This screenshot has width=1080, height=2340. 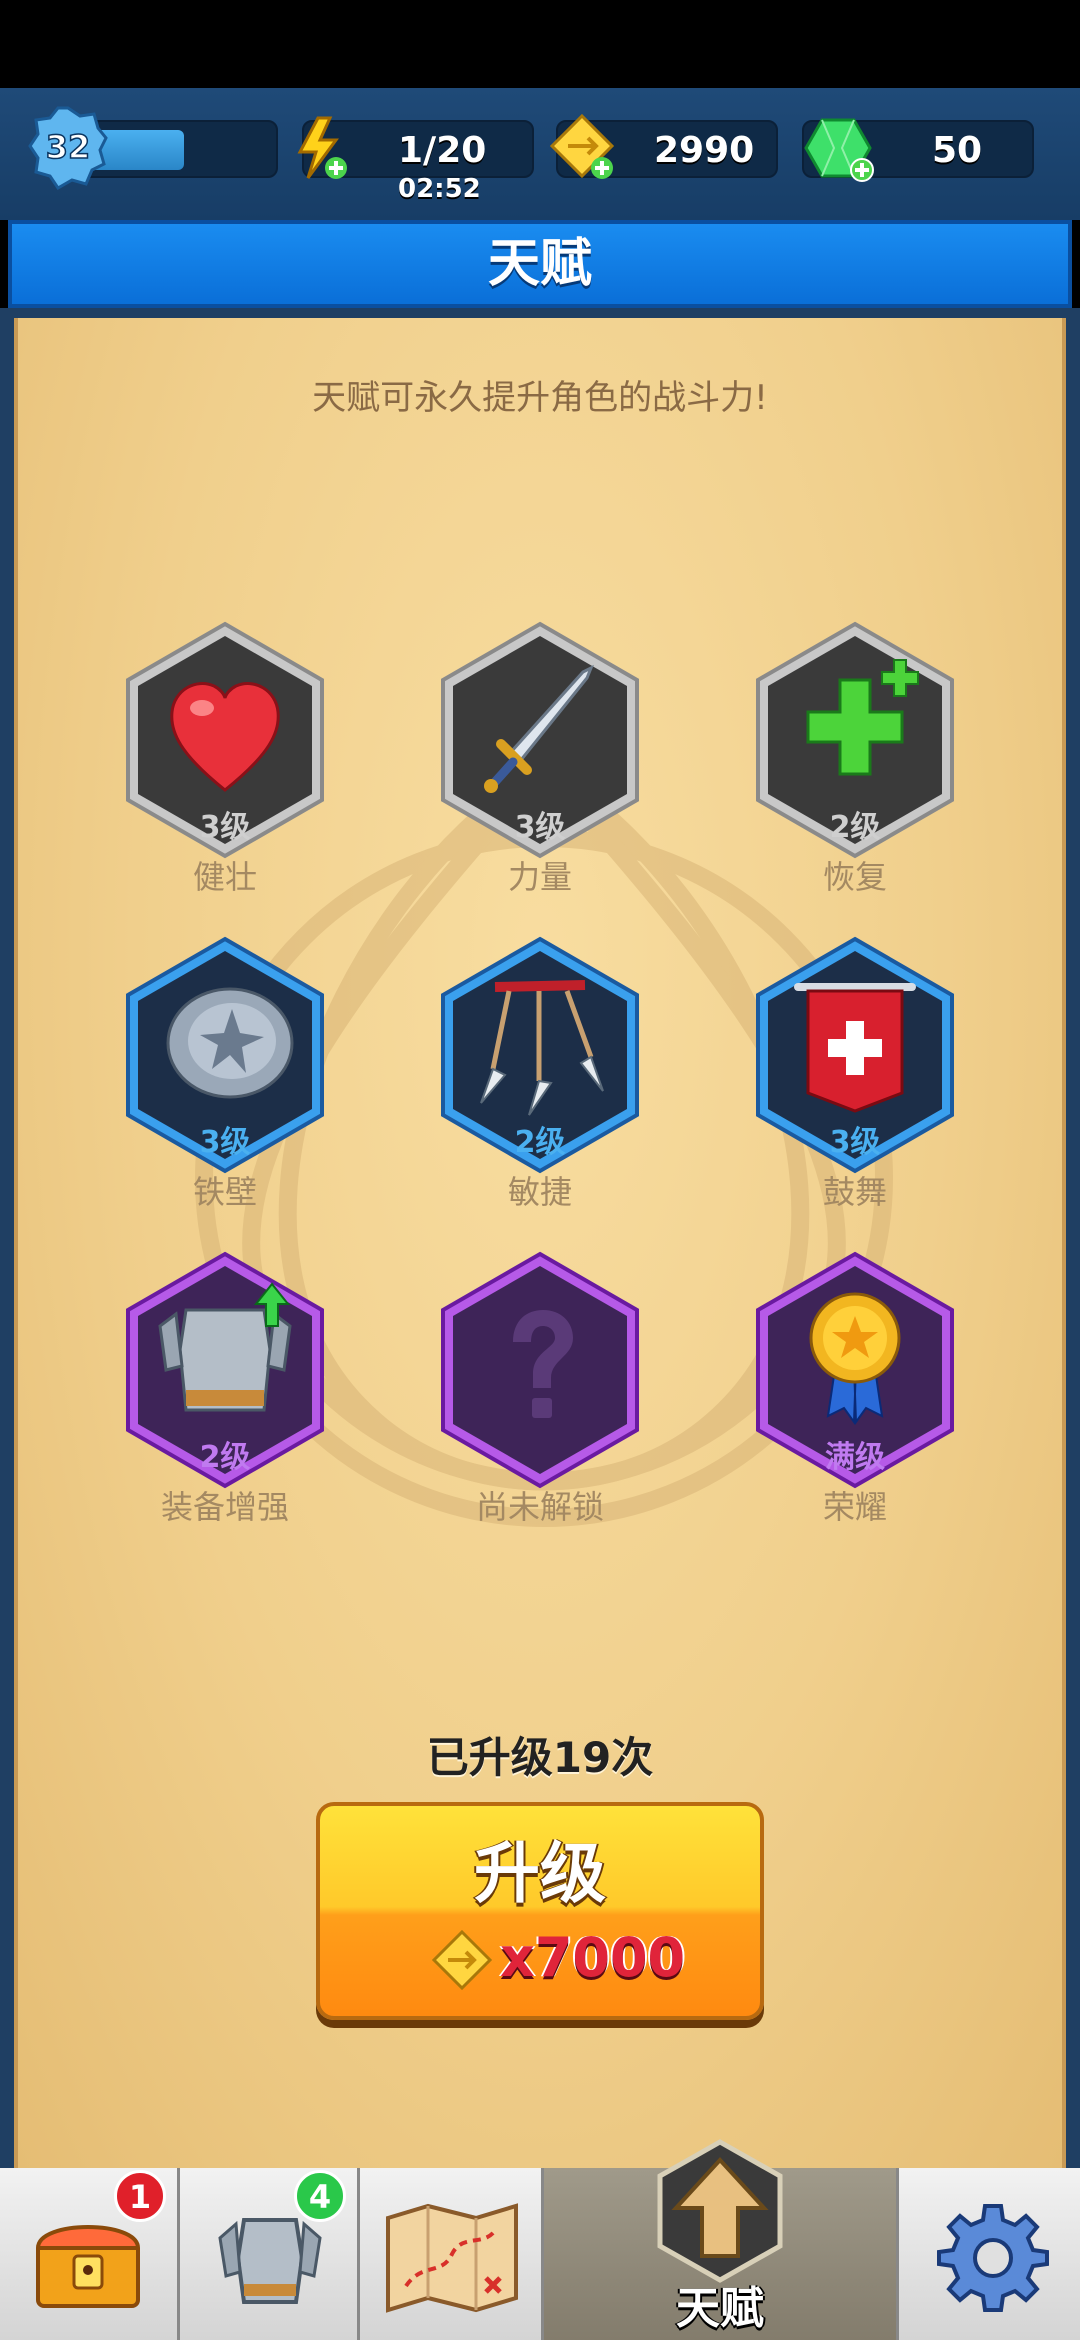 I want to click on talent-level: 满级, so click(x=855, y=1457).